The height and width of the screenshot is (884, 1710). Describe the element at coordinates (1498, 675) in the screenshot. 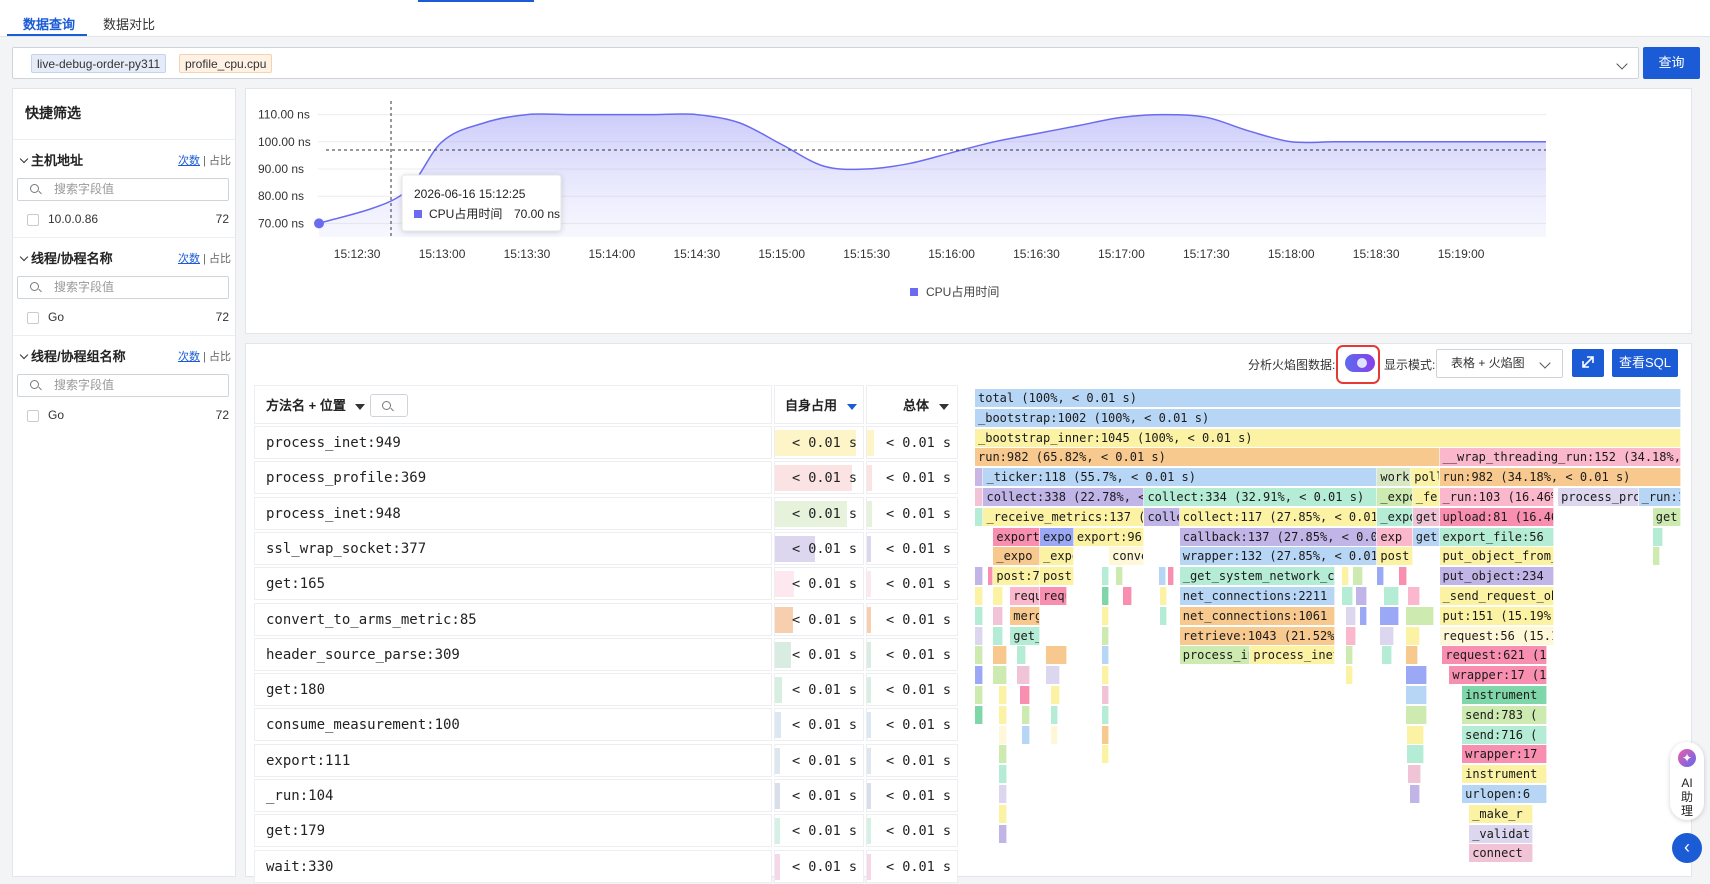

I see `flame-frame: wrapper:17 (15%)` at that location.